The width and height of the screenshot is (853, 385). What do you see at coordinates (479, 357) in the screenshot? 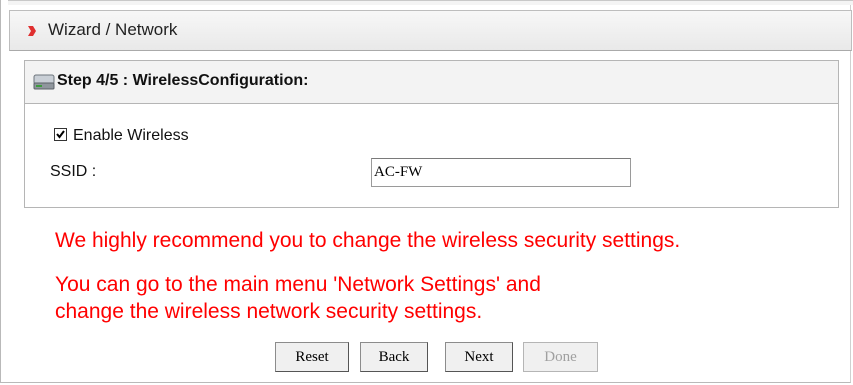
I see `next-button: Next` at bounding box center [479, 357].